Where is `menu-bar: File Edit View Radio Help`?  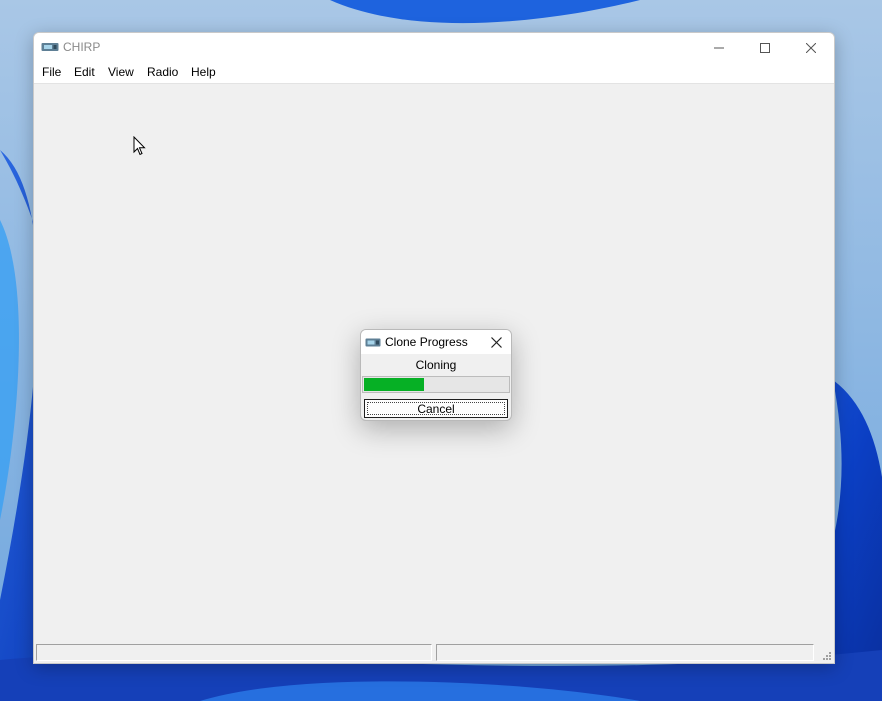
menu-bar: File Edit View Radio Help is located at coordinates (434, 73).